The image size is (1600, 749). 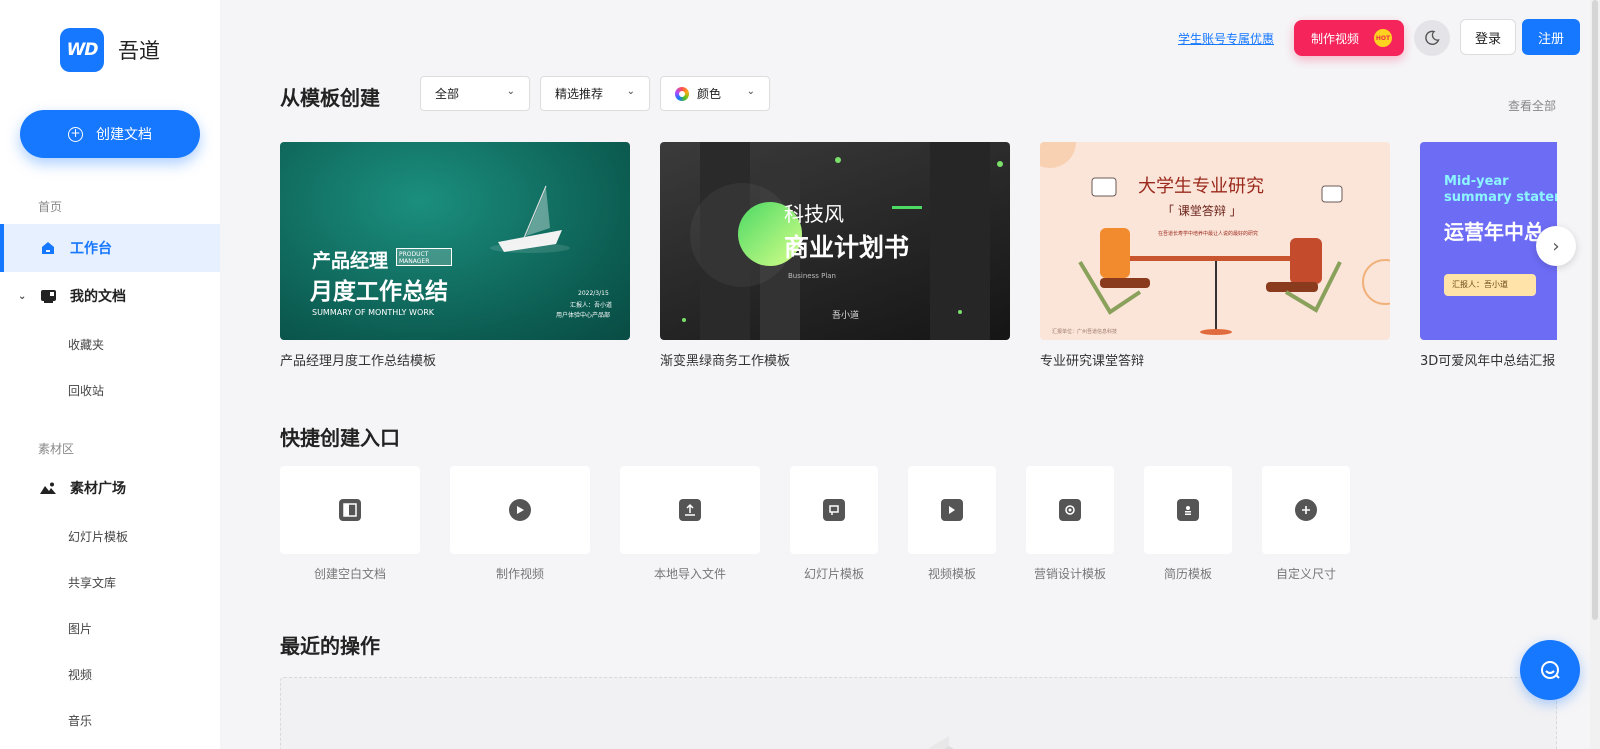 I want to click on support-chat-button, so click(x=1550, y=670).